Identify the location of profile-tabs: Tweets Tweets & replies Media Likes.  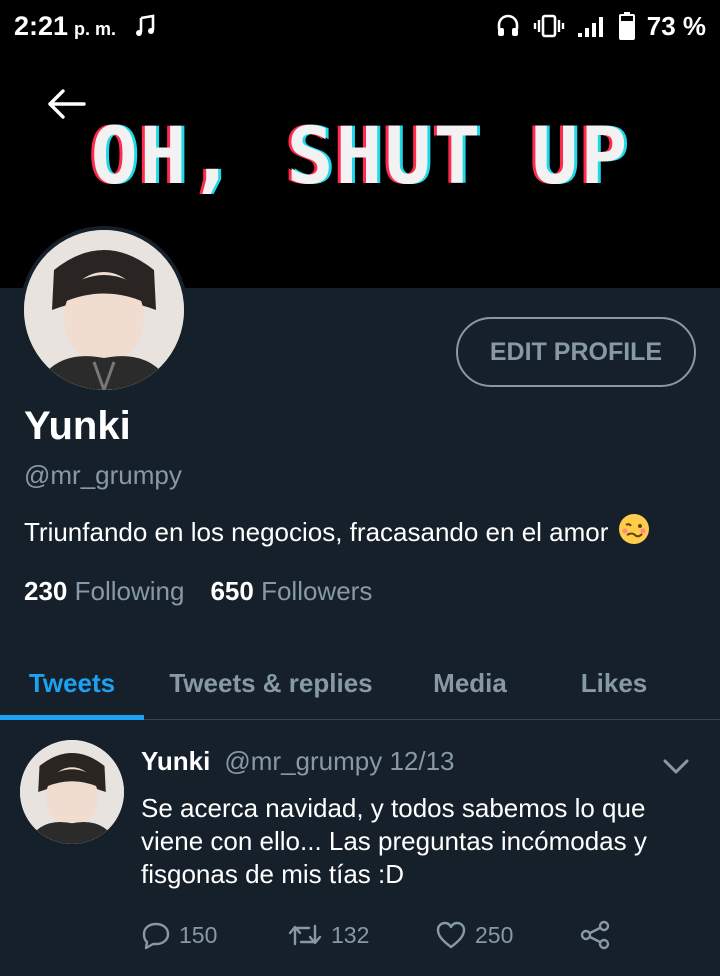
(360, 683).